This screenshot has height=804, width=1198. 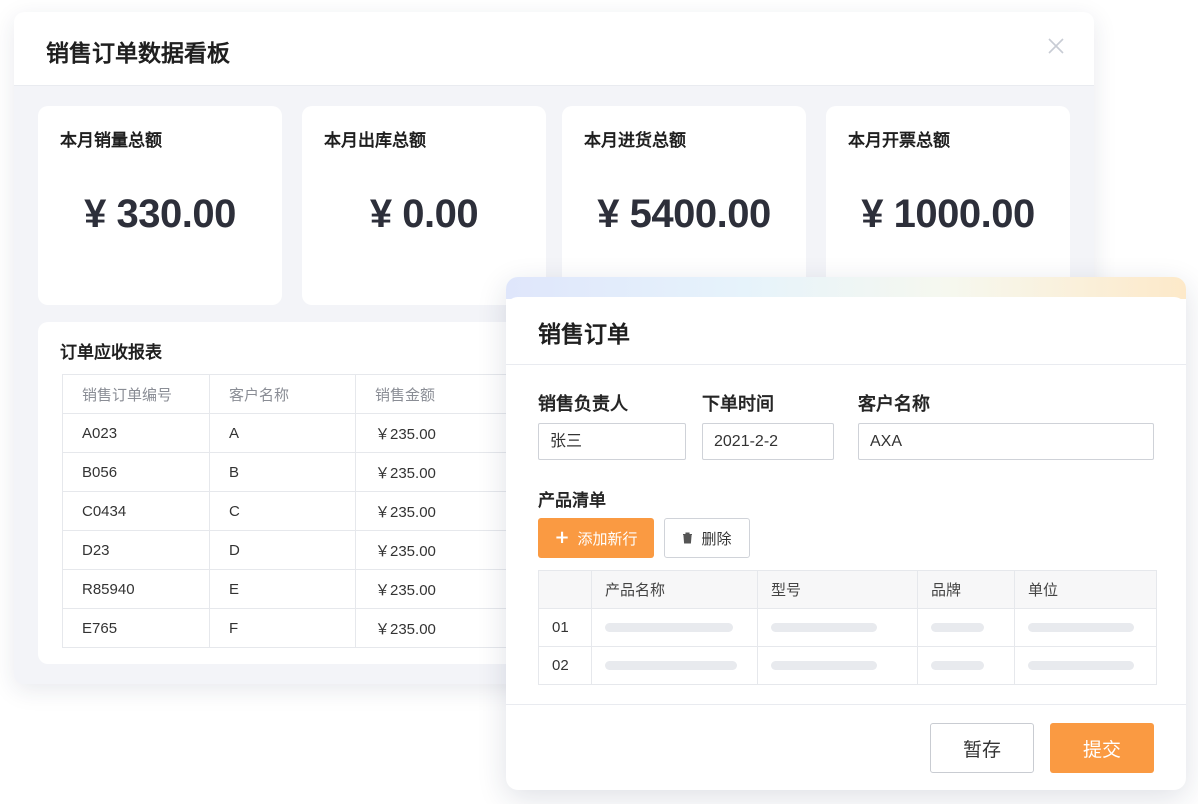 I want to click on table-row: D23 D ￥235.00, so click(x=289, y=550).